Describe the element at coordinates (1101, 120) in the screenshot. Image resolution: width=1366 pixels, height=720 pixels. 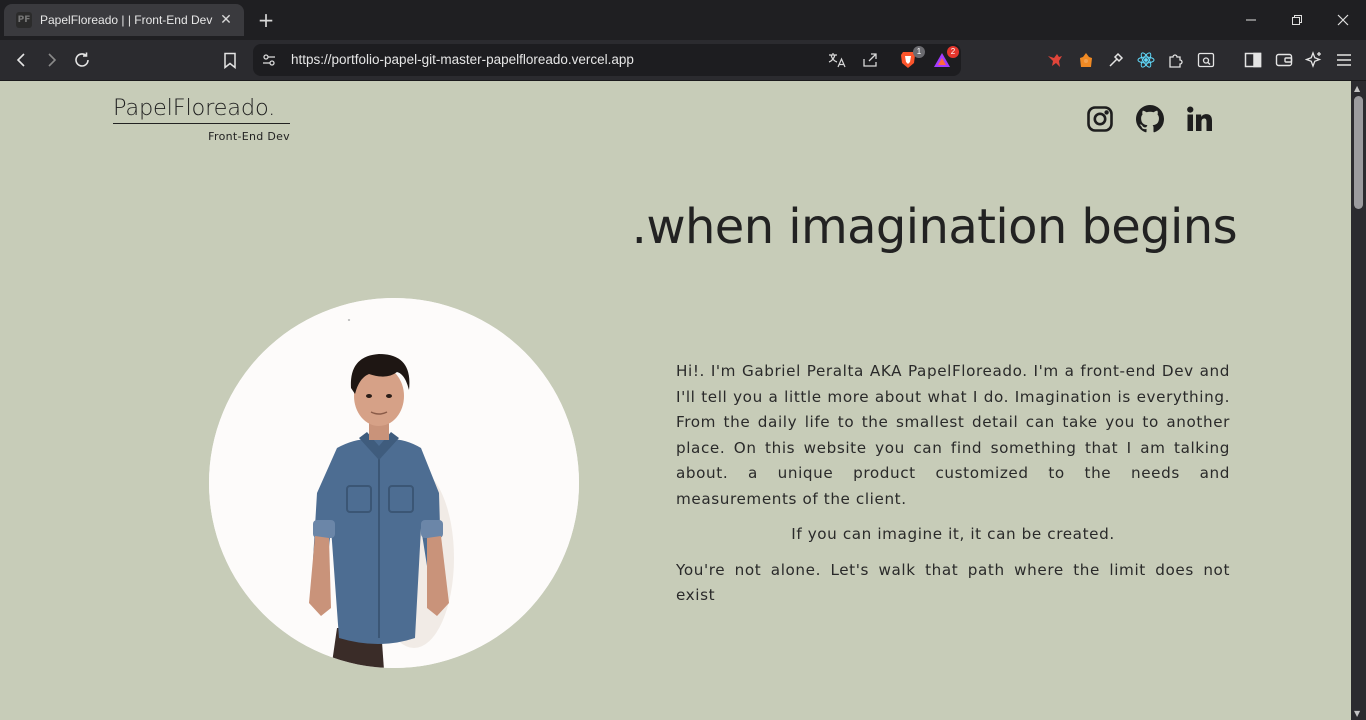
I see `instagram-icon` at that location.